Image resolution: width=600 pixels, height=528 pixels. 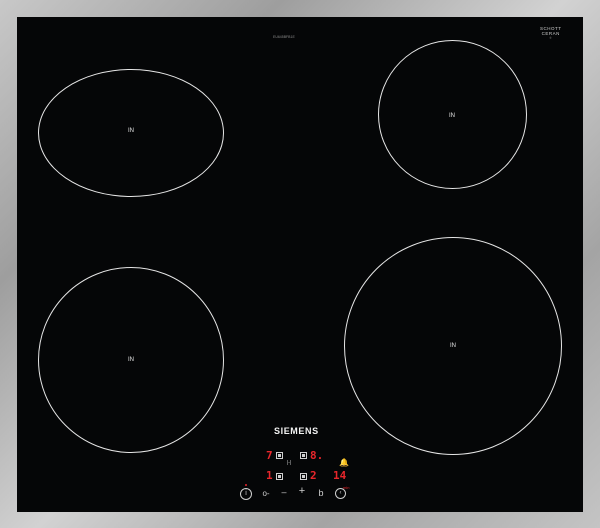 I want to click on bridge-icon: |-|, so click(x=289, y=463).